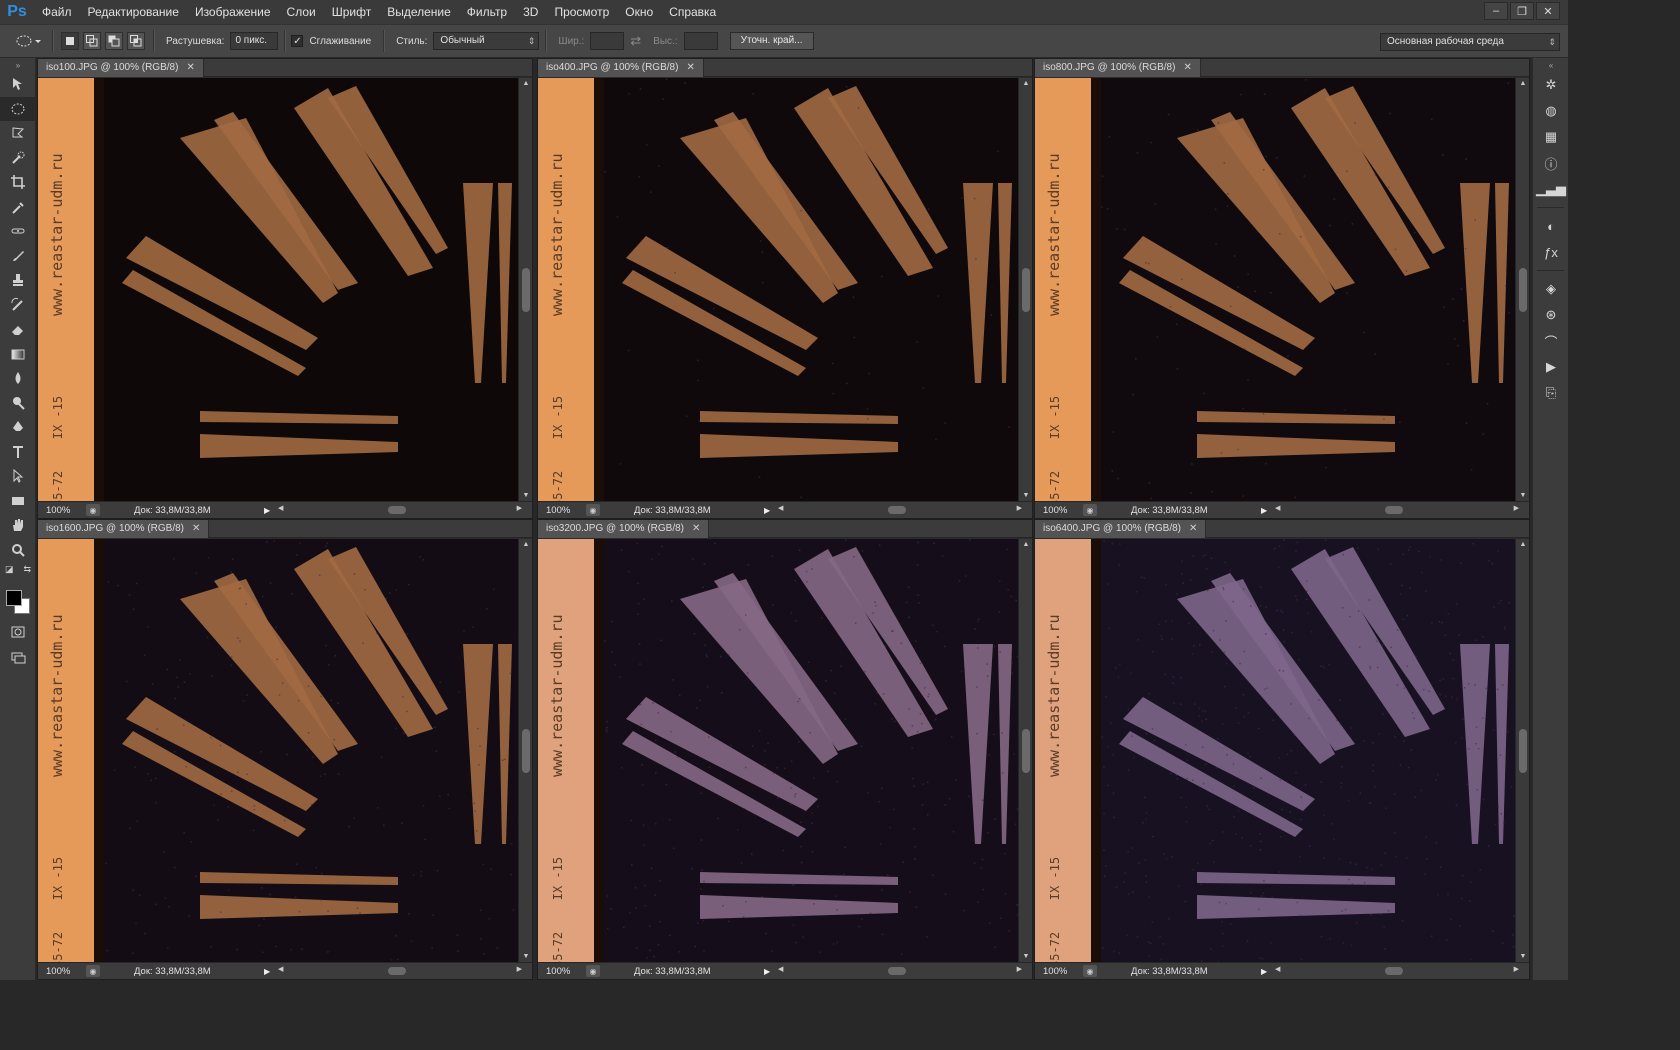  Describe the element at coordinates (18, 632) in the screenshot. I see `quick-mask-button` at that location.